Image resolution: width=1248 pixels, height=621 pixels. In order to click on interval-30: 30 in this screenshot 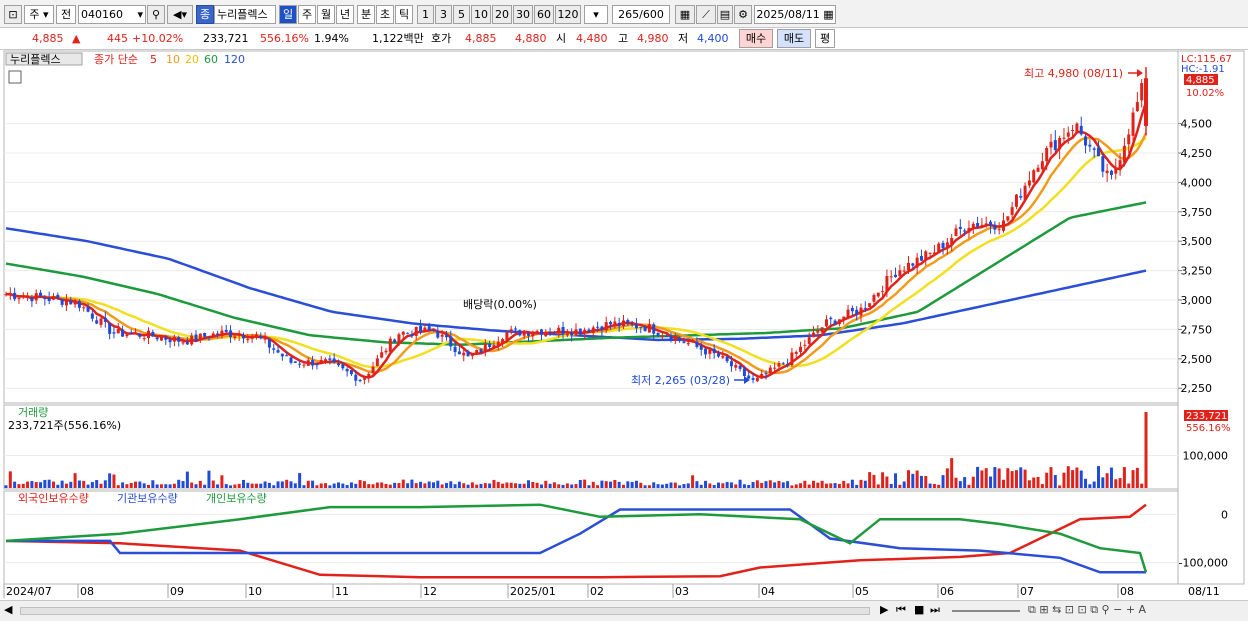, I will do `click(523, 14)`.